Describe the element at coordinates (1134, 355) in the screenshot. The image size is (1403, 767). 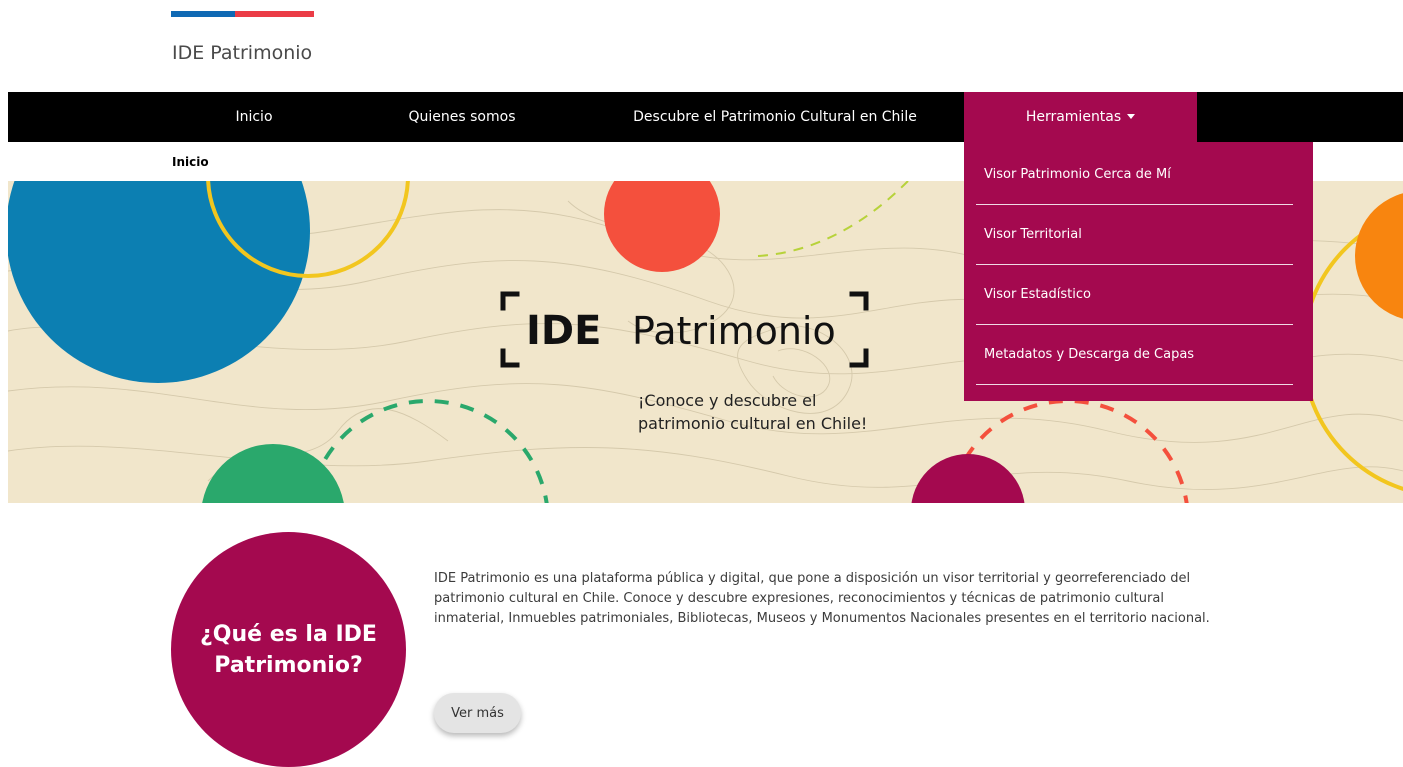
I see `menu-item-metadatos: Metadatos y Descarga de Capas` at that location.